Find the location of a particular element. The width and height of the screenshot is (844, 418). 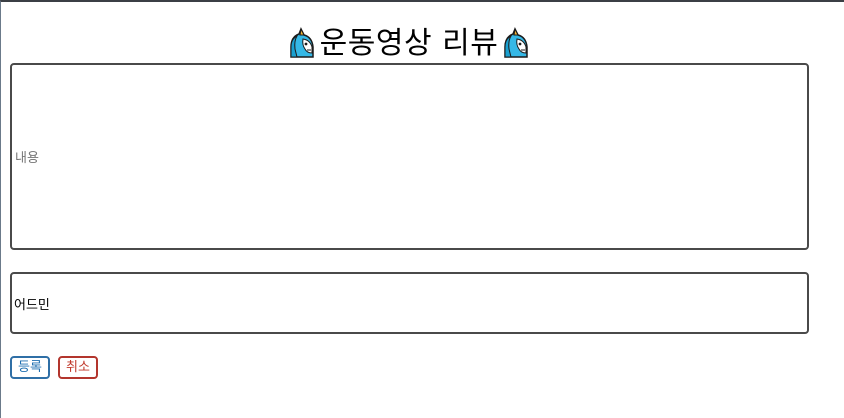

register-button: 등록 is located at coordinates (30, 367).